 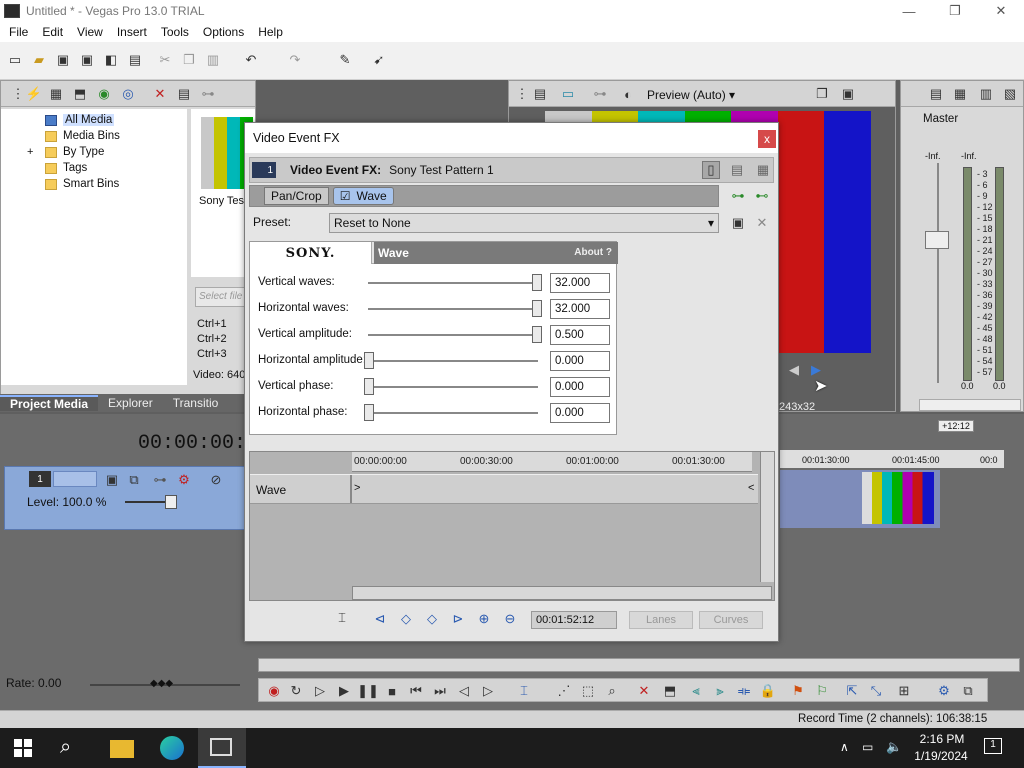 I want to click on sync-cursor-icon: ⌶, so click(x=342, y=618).